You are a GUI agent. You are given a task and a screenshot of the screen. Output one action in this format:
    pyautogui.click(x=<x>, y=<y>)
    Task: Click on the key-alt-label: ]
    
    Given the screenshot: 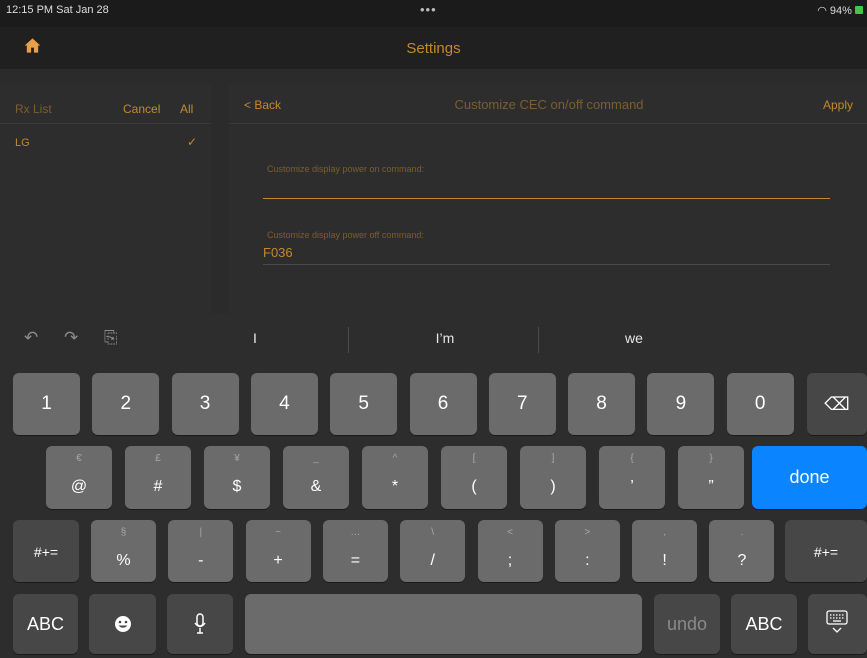 What is the action you would take?
    pyautogui.click(x=553, y=458)
    